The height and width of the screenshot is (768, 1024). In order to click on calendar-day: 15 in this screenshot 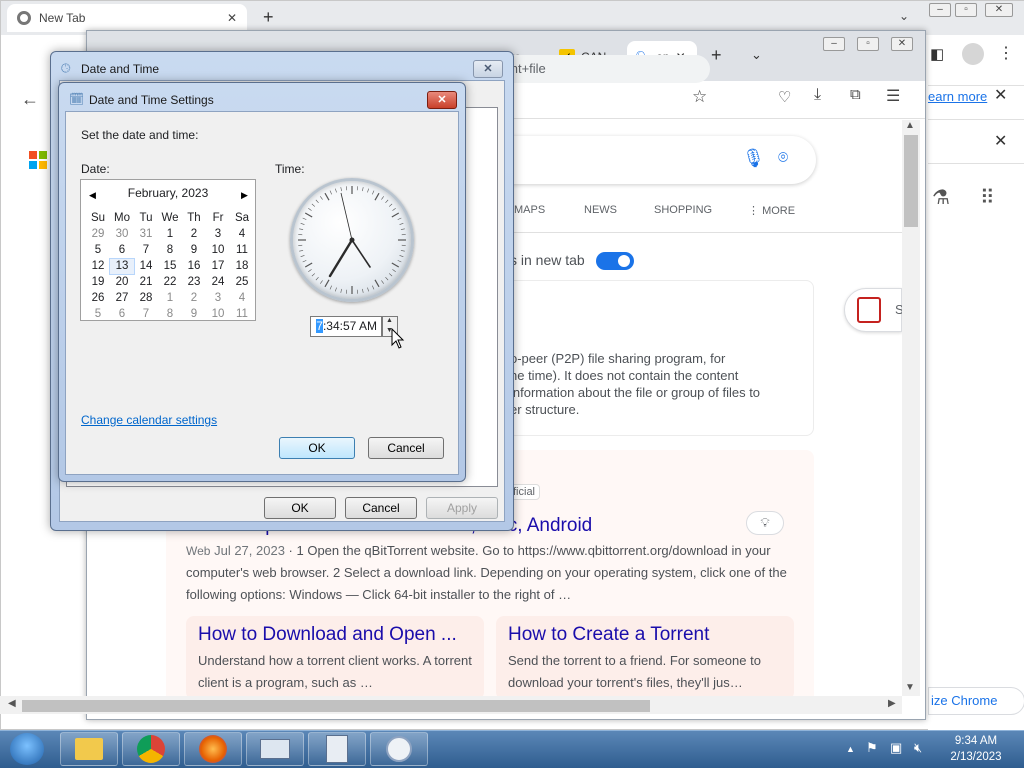, I will do `click(170, 266)`.